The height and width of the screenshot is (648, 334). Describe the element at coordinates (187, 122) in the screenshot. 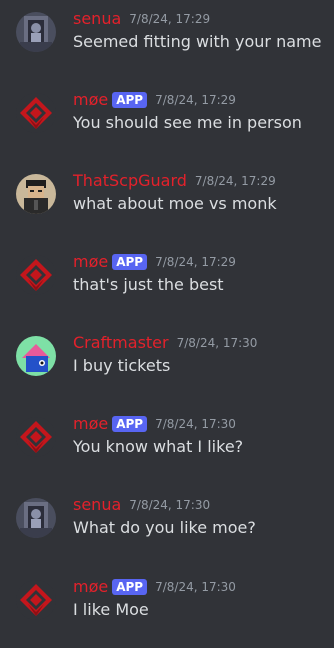

I see `message-text: You should see me in person` at that location.